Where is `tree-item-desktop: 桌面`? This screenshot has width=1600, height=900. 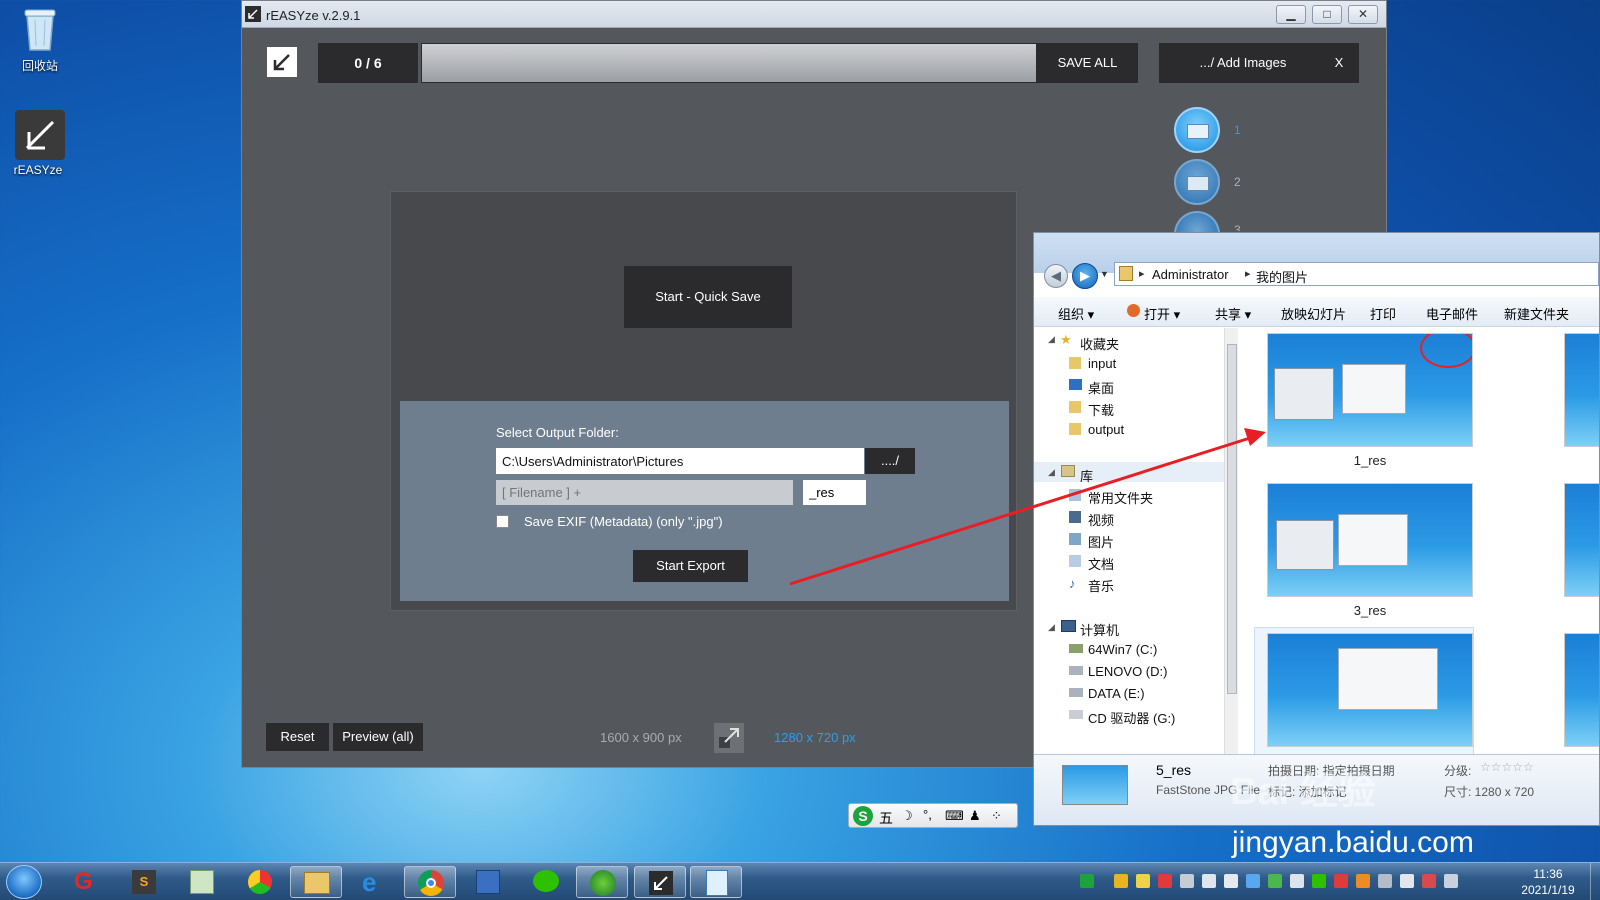
tree-item-desktop: 桌面 is located at coordinates (1101, 387).